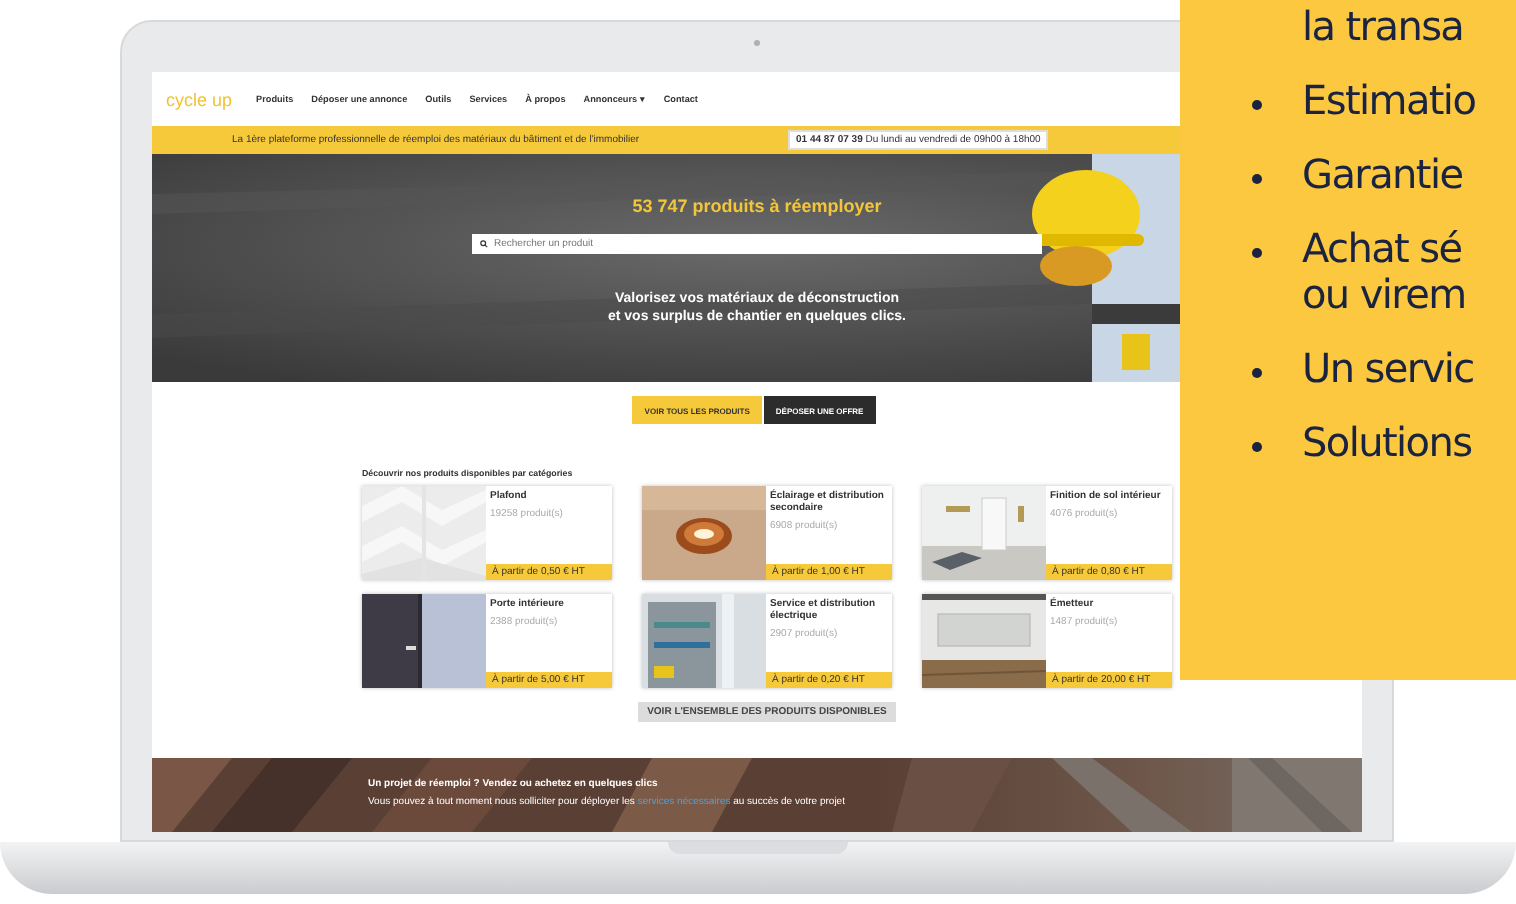 The image size is (1516, 904). Describe the element at coordinates (484, 244) in the screenshot. I see `search-icon` at that location.